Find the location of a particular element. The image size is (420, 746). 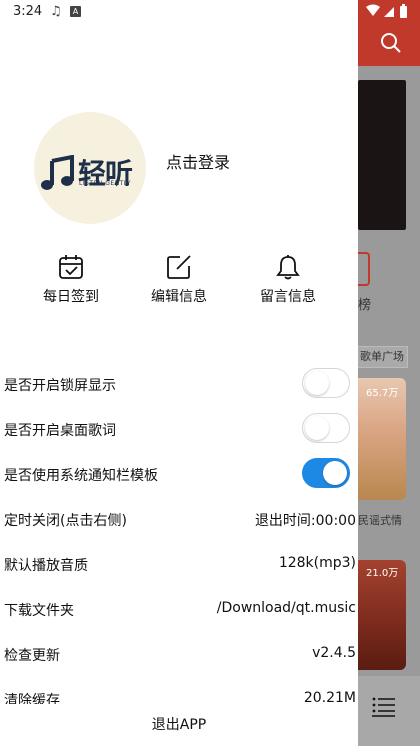

background-play-count: 21.0万 is located at coordinates (382, 573).